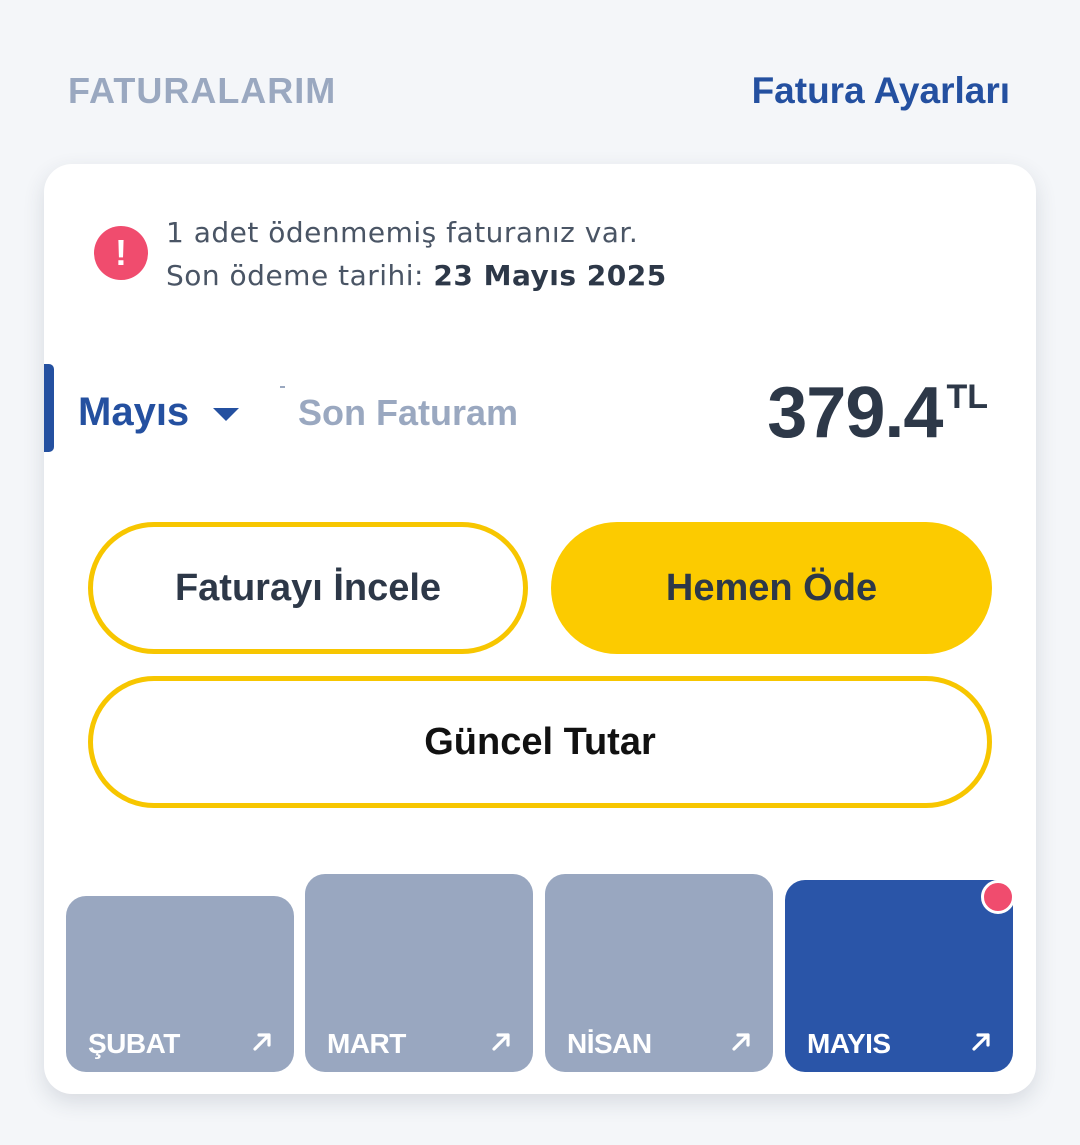 The image size is (1080, 1145). I want to click on divider-tick, so click(282, 387).